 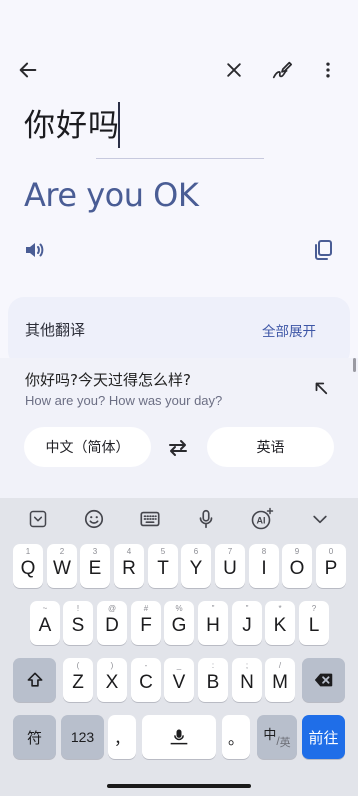 I want to click on backspace-key, so click(x=323, y=680).